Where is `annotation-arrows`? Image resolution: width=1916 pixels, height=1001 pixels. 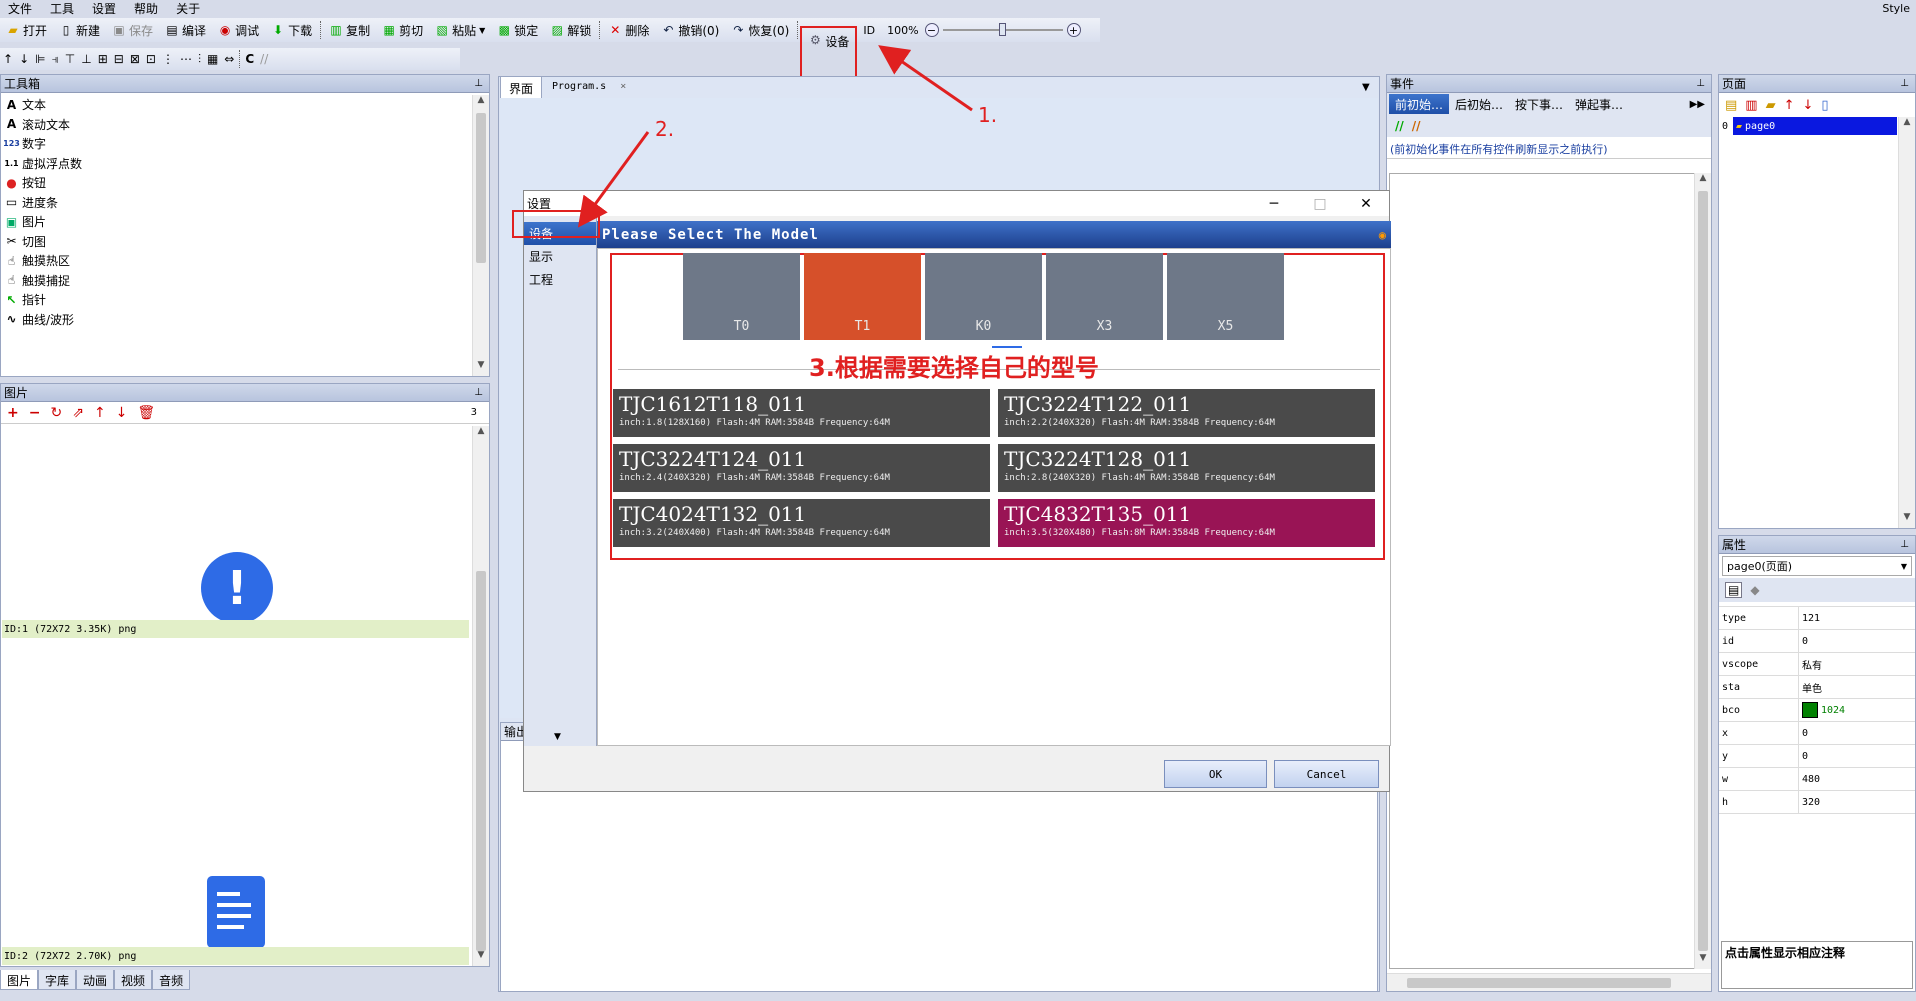 annotation-arrows is located at coordinates (775, 136).